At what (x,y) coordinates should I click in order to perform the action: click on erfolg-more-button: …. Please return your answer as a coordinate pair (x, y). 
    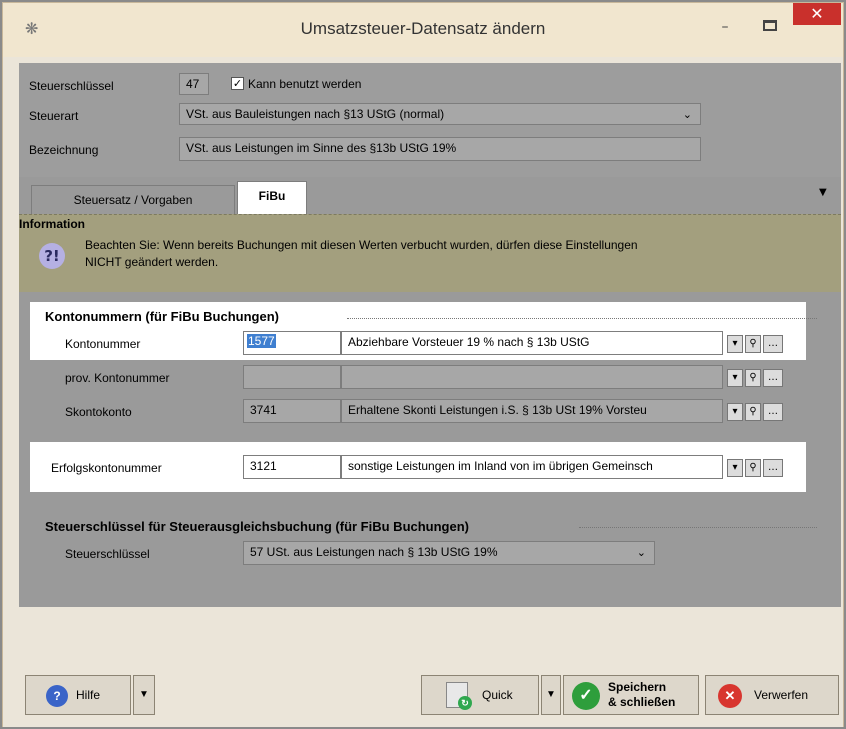
    Looking at the image, I should click on (773, 468).